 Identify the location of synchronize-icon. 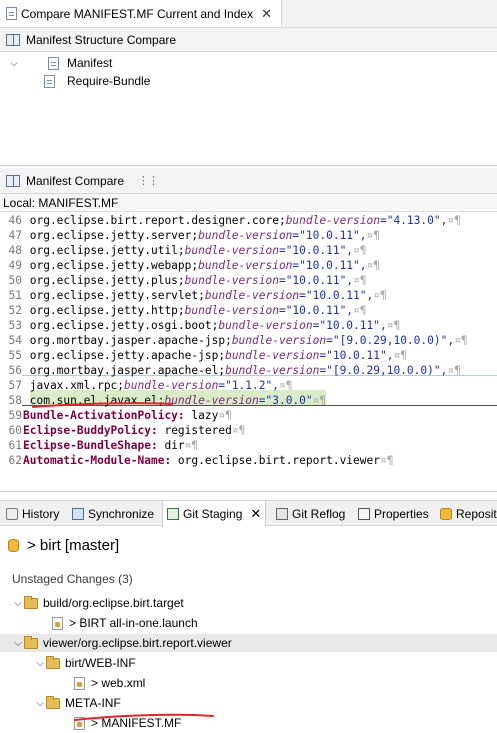
(78, 513).